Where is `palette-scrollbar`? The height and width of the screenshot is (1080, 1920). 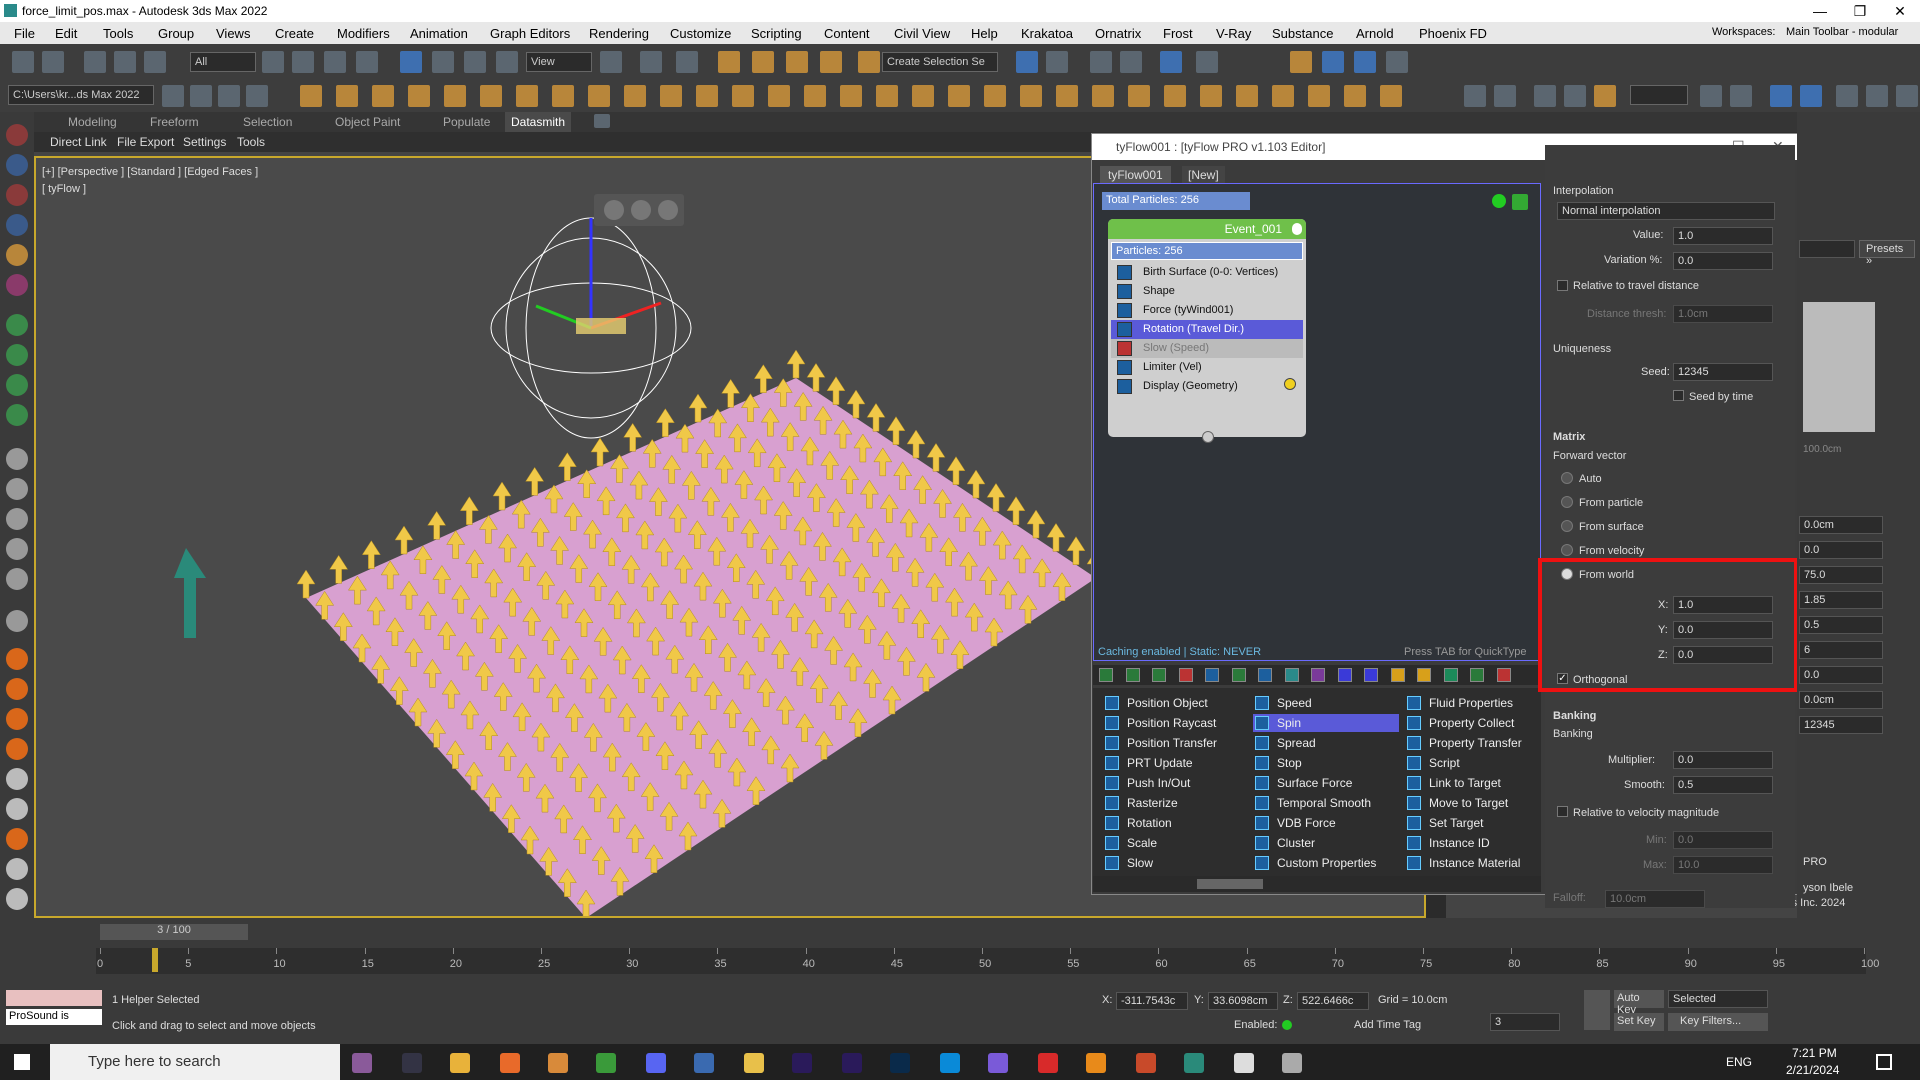
palette-scrollbar is located at coordinates (1317, 884).